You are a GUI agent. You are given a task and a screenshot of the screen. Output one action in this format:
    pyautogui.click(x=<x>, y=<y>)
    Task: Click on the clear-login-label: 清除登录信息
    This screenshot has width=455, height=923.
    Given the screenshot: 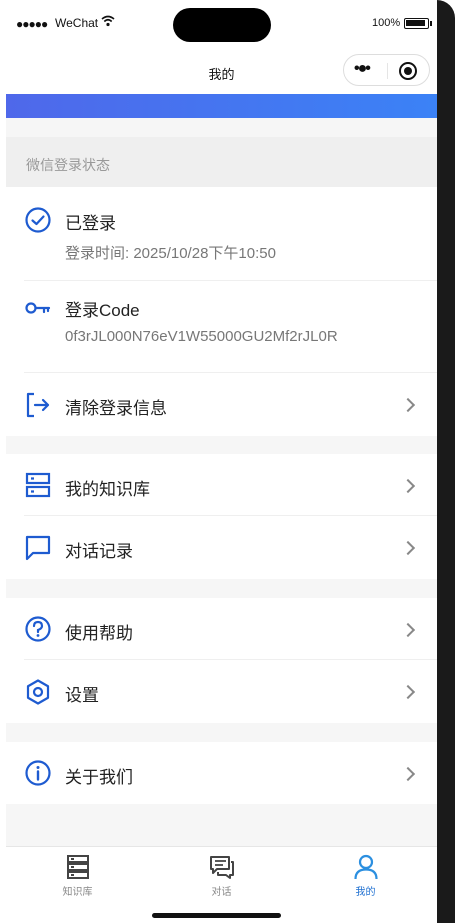 What is the action you would take?
    pyautogui.click(x=116, y=408)
    